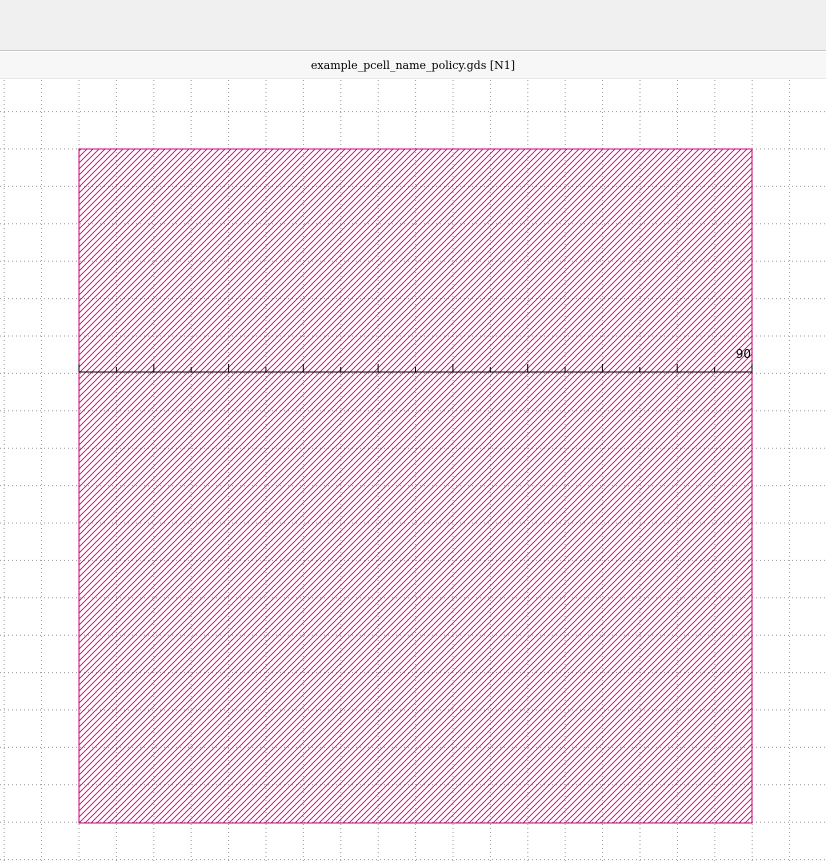  I want to click on toolbar, so click(413, 25).